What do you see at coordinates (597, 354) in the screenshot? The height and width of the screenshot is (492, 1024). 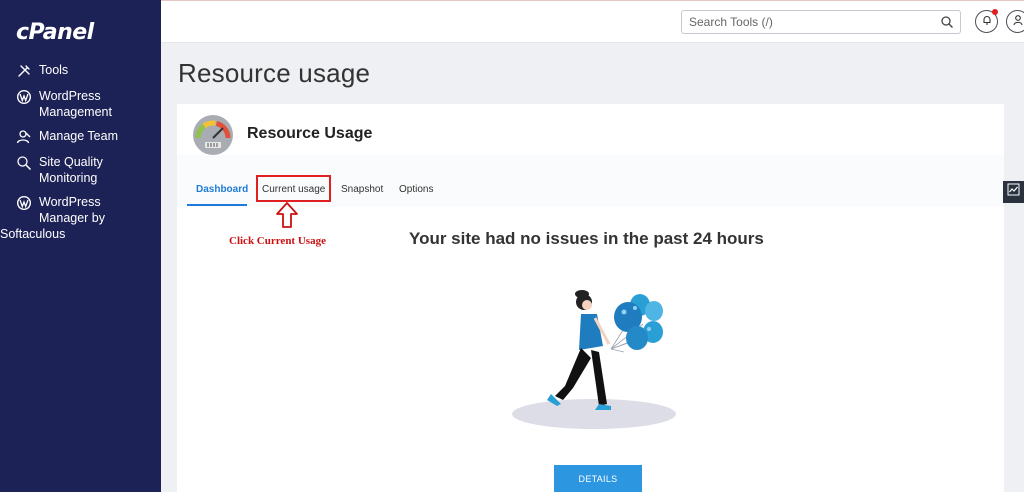 I see `woman-with-balloons-illustration` at bounding box center [597, 354].